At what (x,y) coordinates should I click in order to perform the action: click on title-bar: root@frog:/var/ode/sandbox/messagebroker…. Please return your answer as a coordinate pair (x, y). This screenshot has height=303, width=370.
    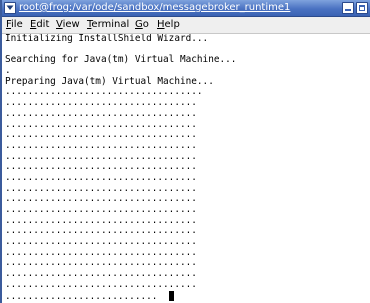
    Looking at the image, I should click on (186, 8).